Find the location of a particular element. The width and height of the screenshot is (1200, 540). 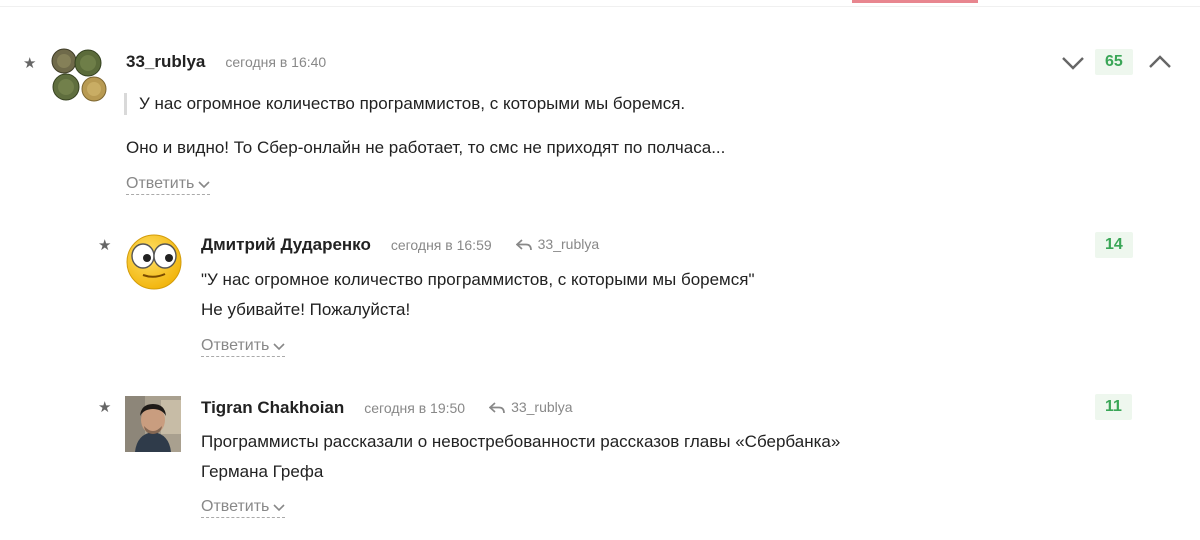

comment-text-line: Не убивайте! Пожалуйста! is located at coordinates (306, 309).